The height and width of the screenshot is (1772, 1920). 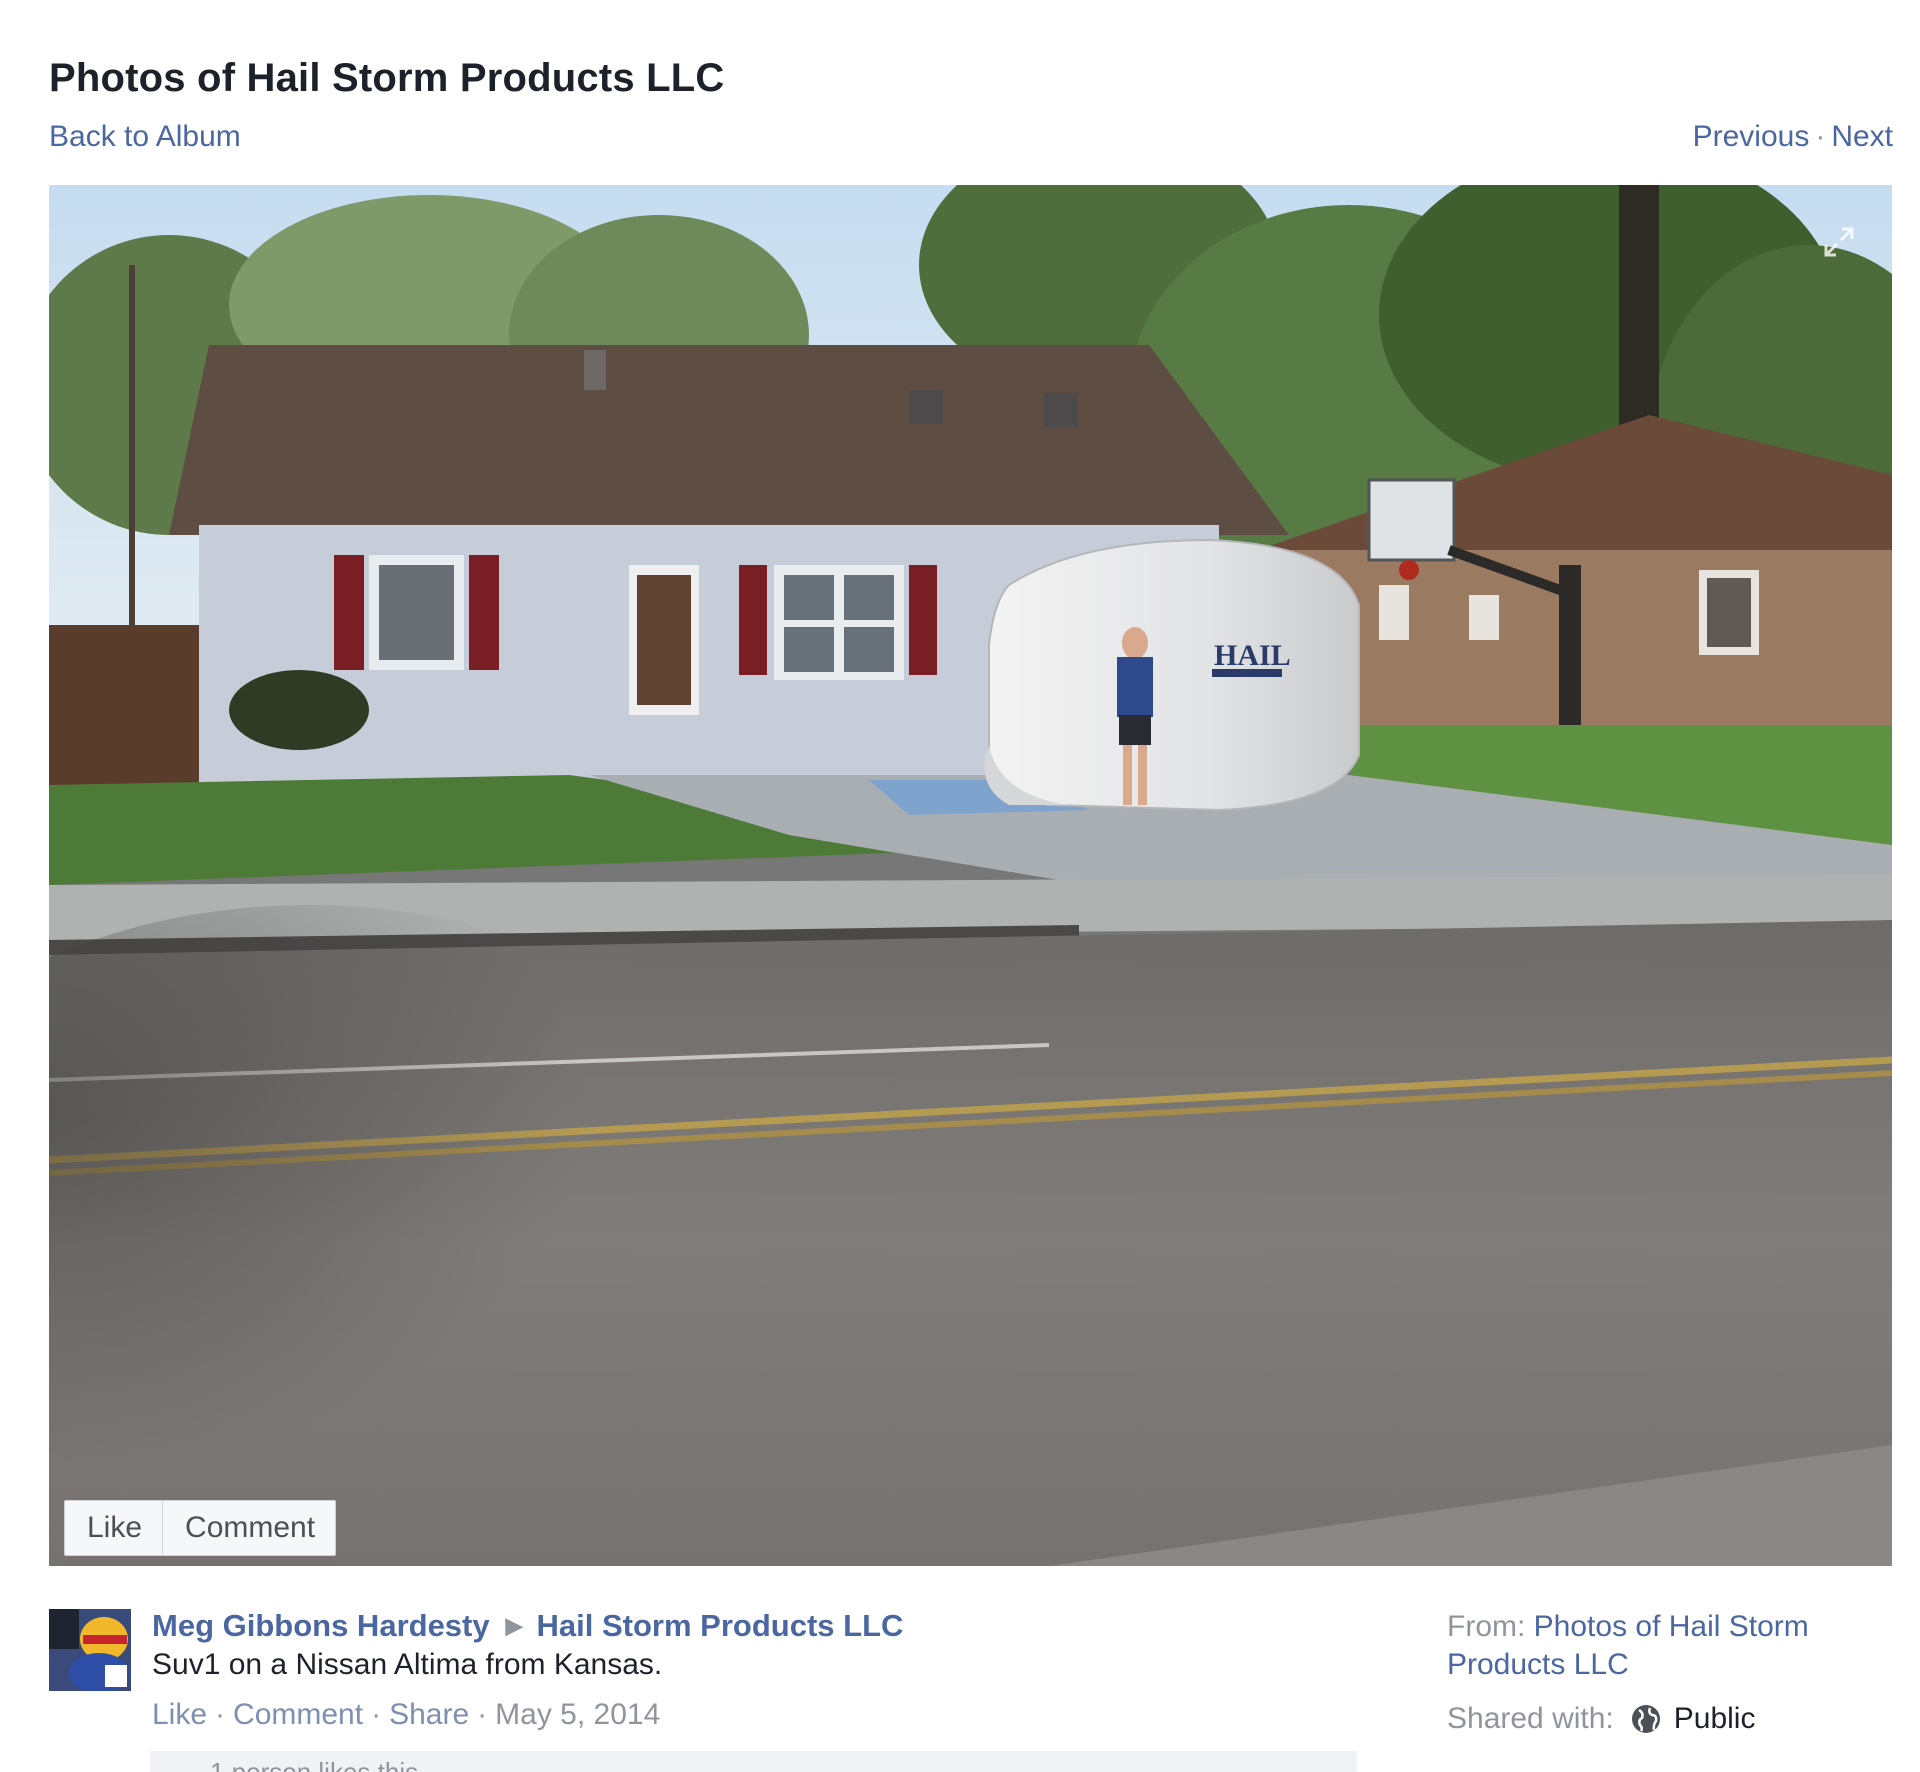 What do you see at coordinates (248, 1528) in the screenshot?
I see `photo-comment-button: Comment` at bounding box center [248, 1528].